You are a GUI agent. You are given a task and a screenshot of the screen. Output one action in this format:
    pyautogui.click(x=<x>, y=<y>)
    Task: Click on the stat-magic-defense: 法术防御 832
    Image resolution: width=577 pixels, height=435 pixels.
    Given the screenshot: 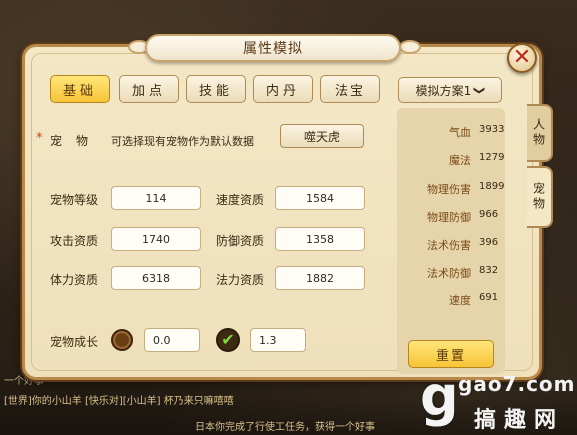 What is the action you would take?
    pyautogui.click(x=451, y=273)
    